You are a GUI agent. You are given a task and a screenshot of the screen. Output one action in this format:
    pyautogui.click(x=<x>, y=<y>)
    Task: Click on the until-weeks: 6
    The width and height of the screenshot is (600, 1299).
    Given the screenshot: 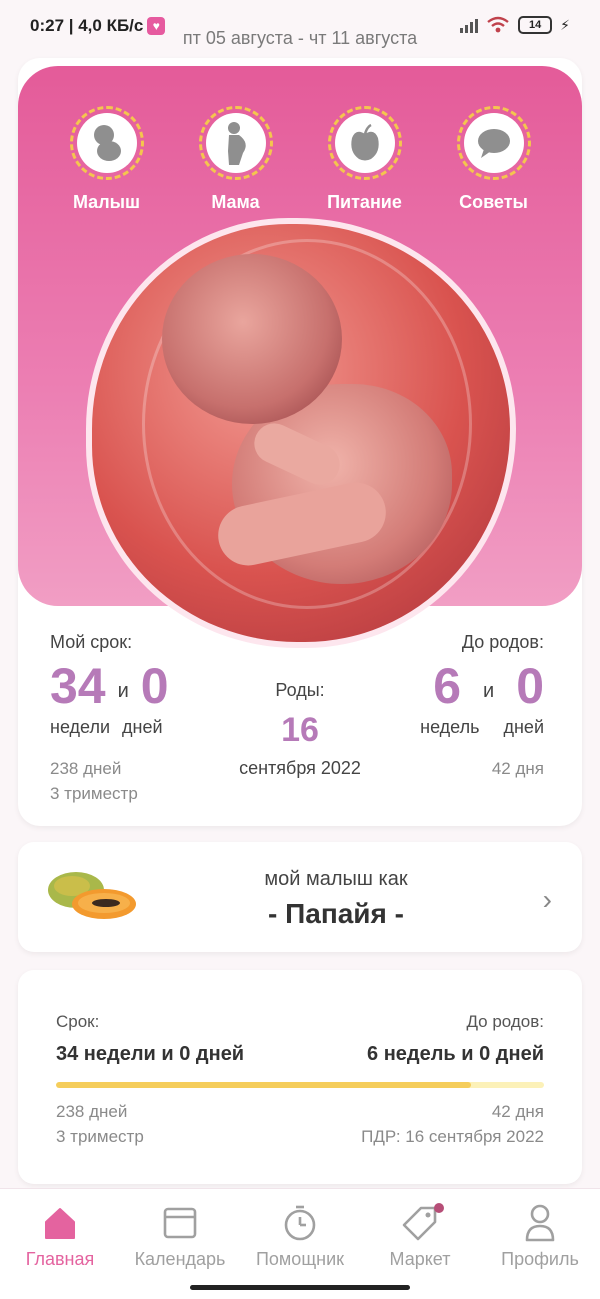 What is the action you would take?
    pyautogui.click(x=447, y=686)
    